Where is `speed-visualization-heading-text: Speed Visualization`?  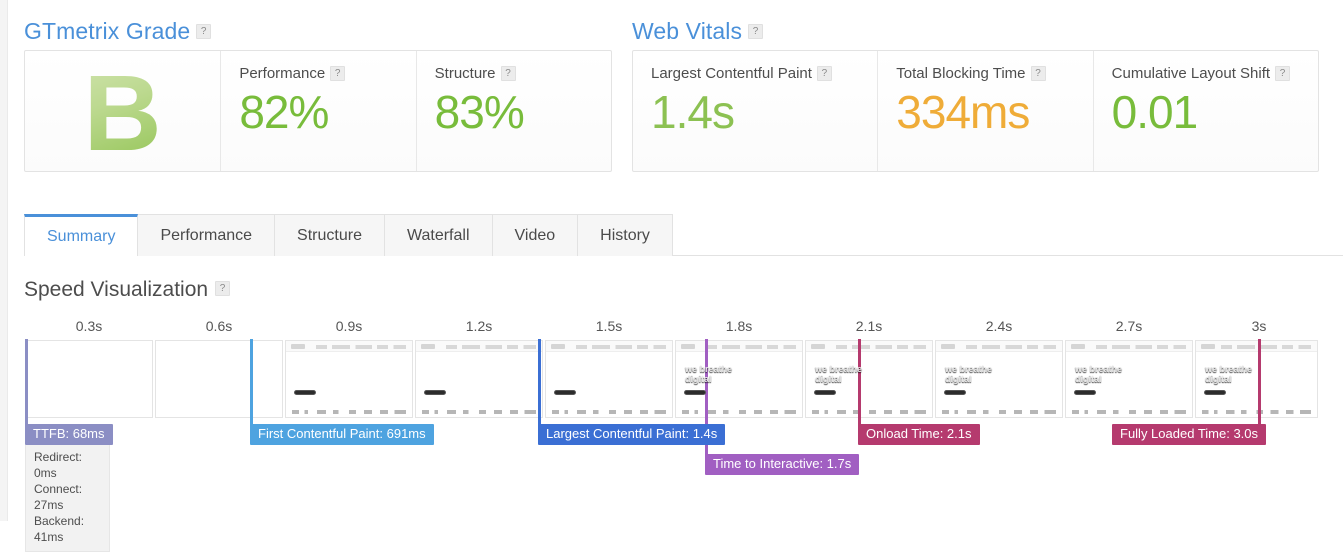
speed-visualization-heading-text: Speed Visualization is located at coordinates (116, 289).